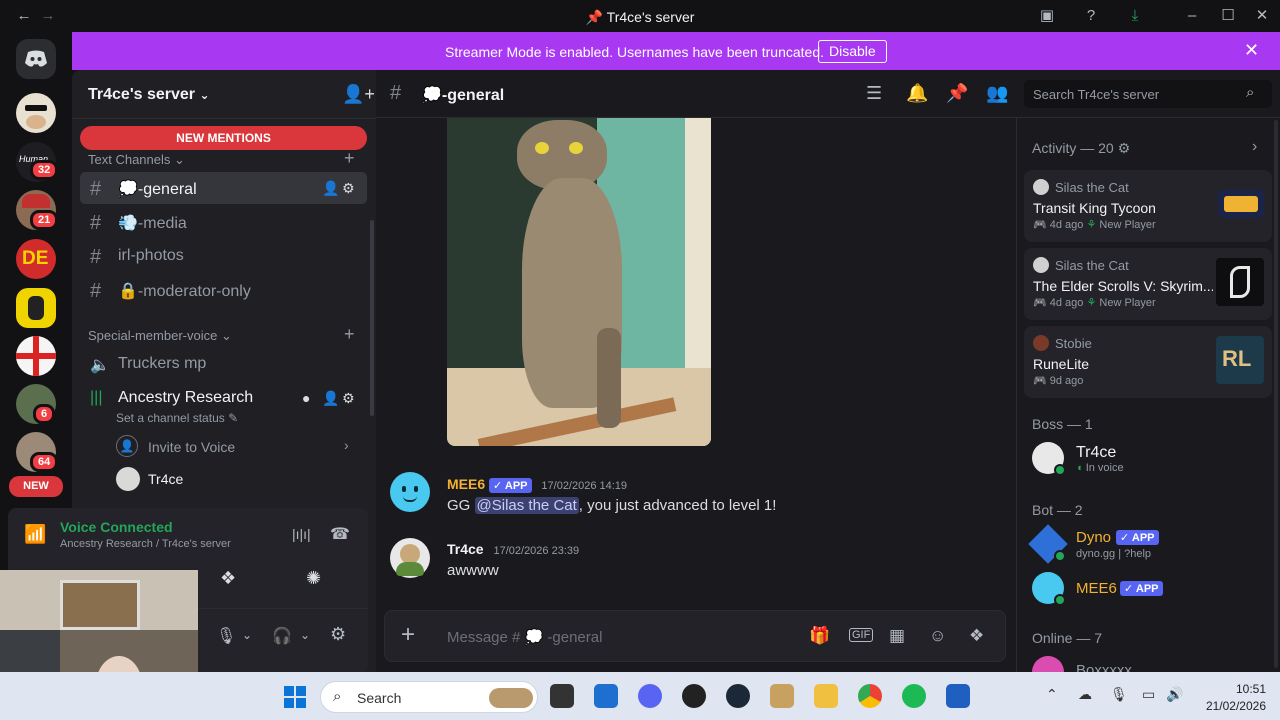  Describe the element at coordinates (358, 94) in the screenshot. I see `invite-people-icon: 👤+` at that location.